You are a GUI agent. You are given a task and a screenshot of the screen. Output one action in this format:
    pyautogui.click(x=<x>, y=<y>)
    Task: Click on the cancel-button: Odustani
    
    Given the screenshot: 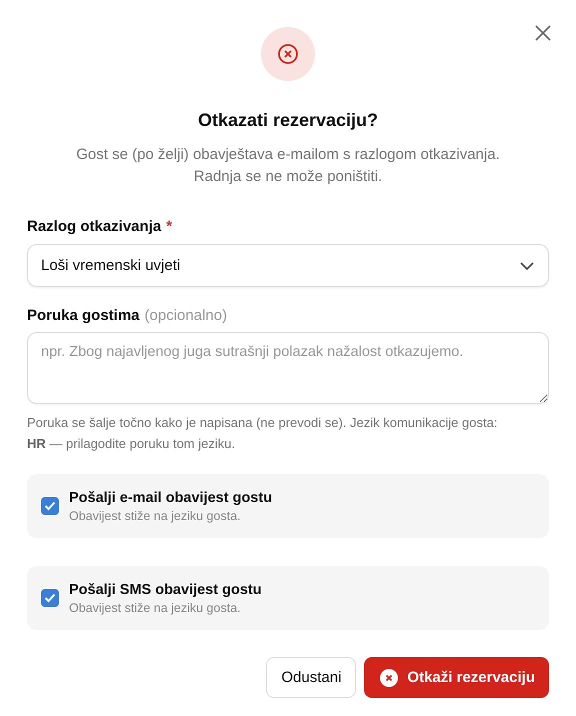 What is the action you would take?
    pyautogui.click(x=311, y=677)
    